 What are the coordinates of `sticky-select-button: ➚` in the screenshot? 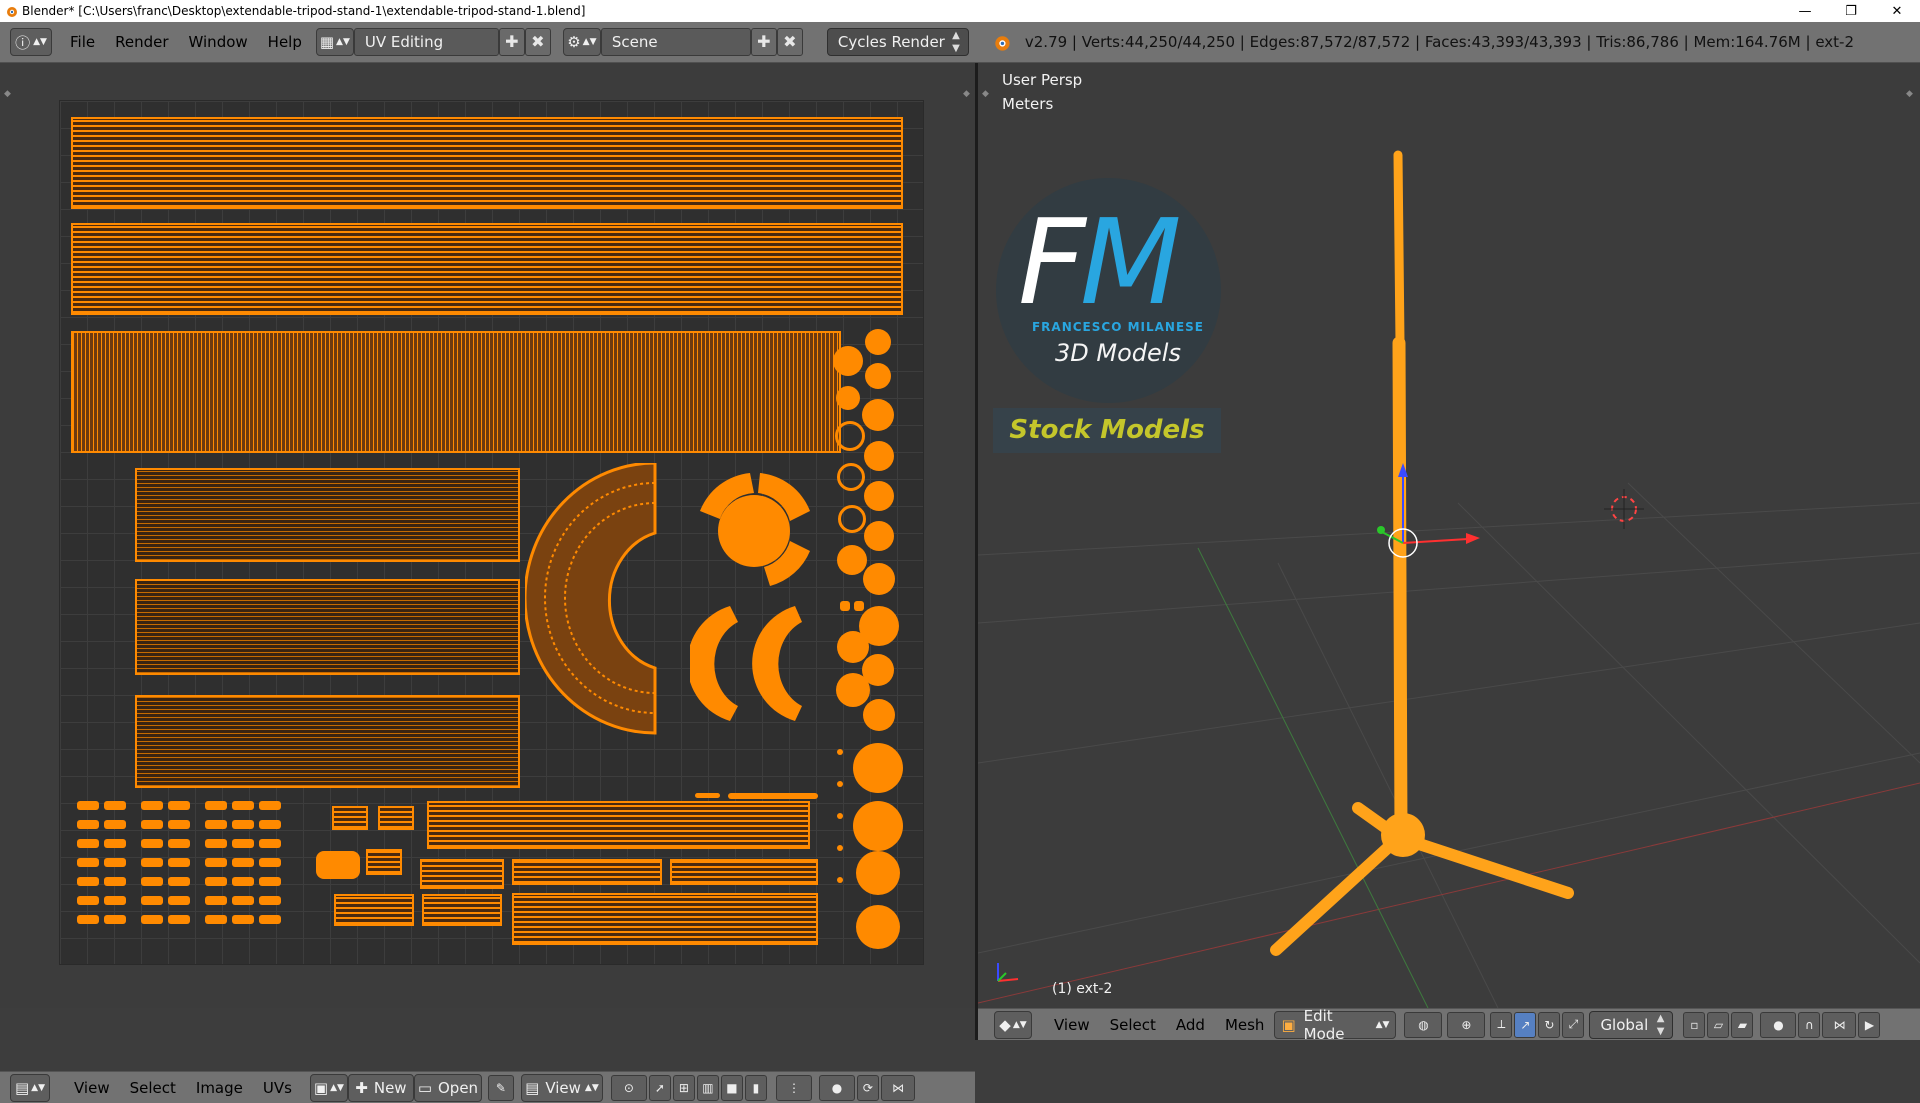 It's located at (659, 1087).